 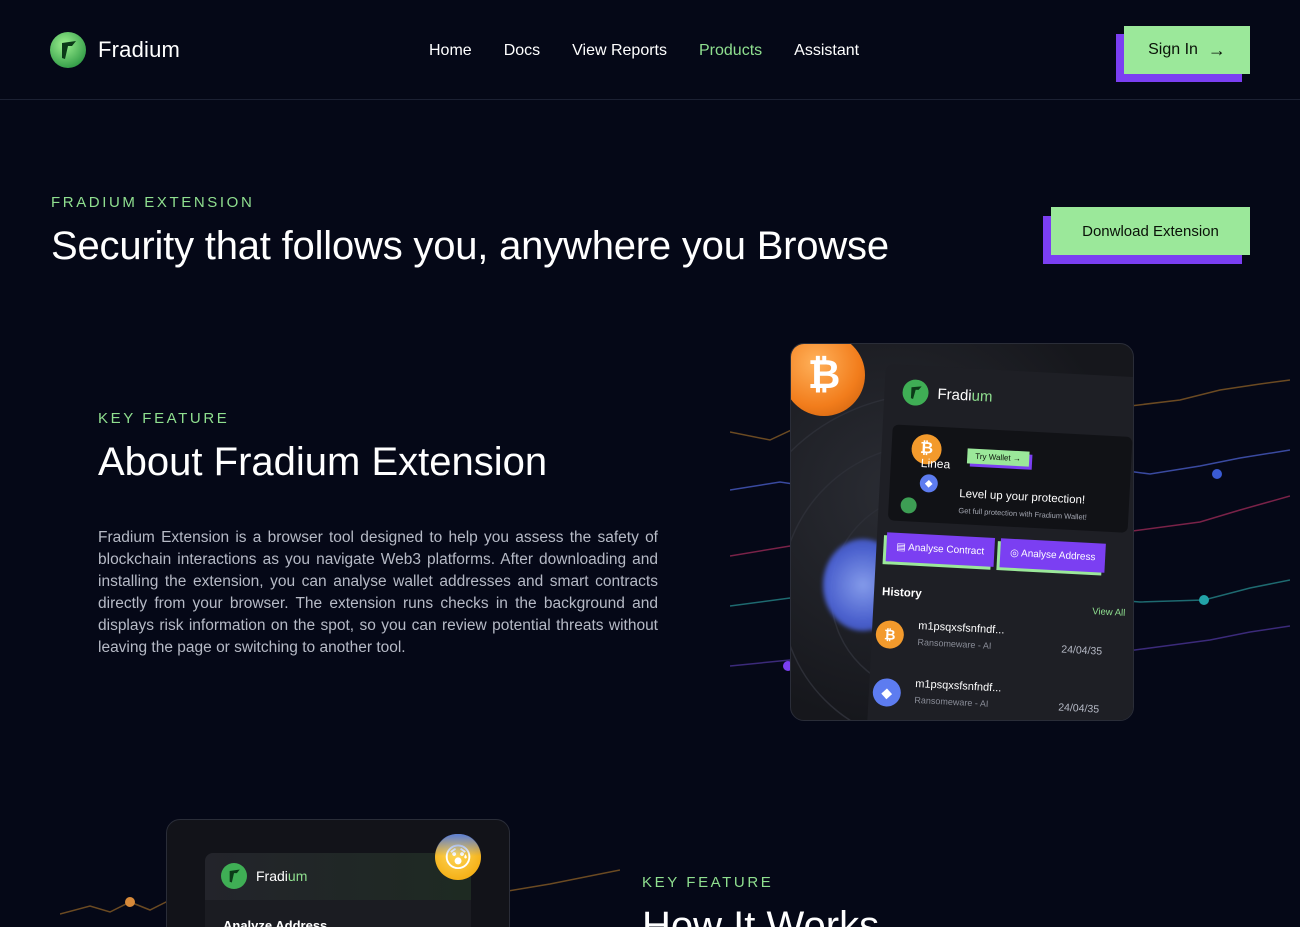 I want to click on btc-icon: ₿, so click(x=890, y=634).